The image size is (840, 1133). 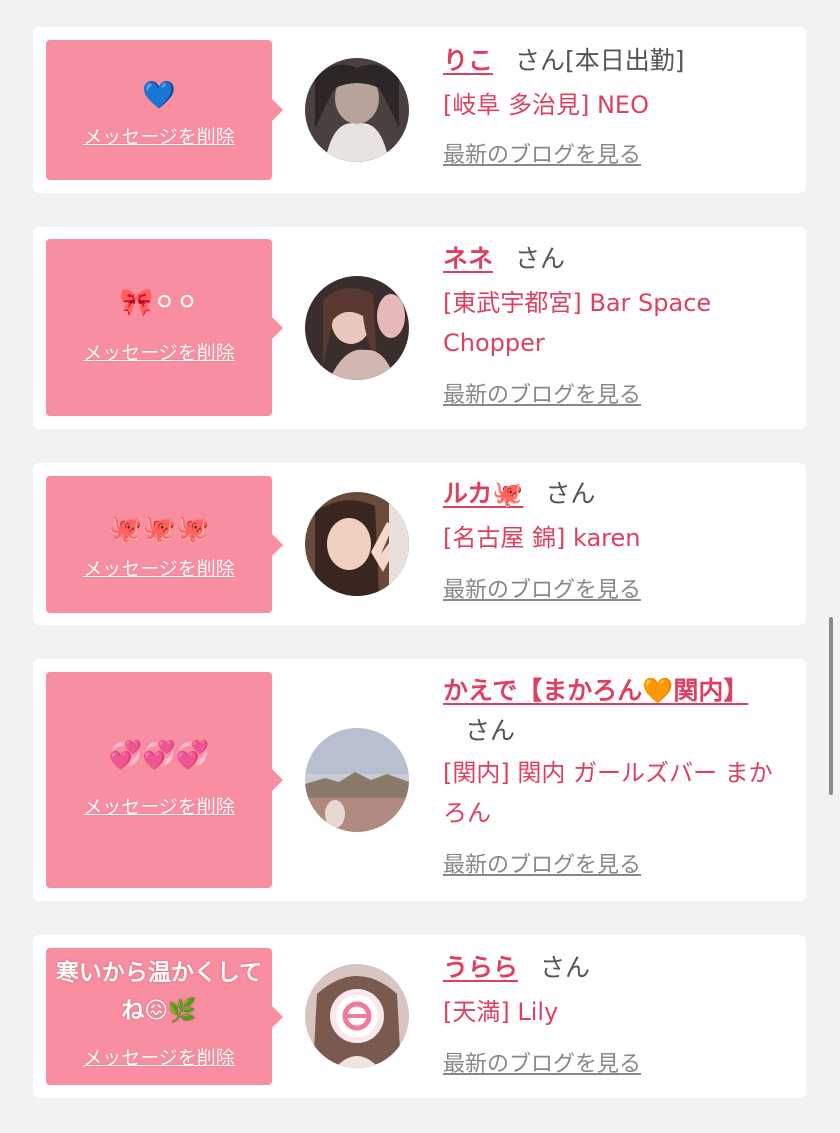 I want to click on message-bubble: 🎀⚪⚪ メッセージを削除, so click(x=164, y=327).